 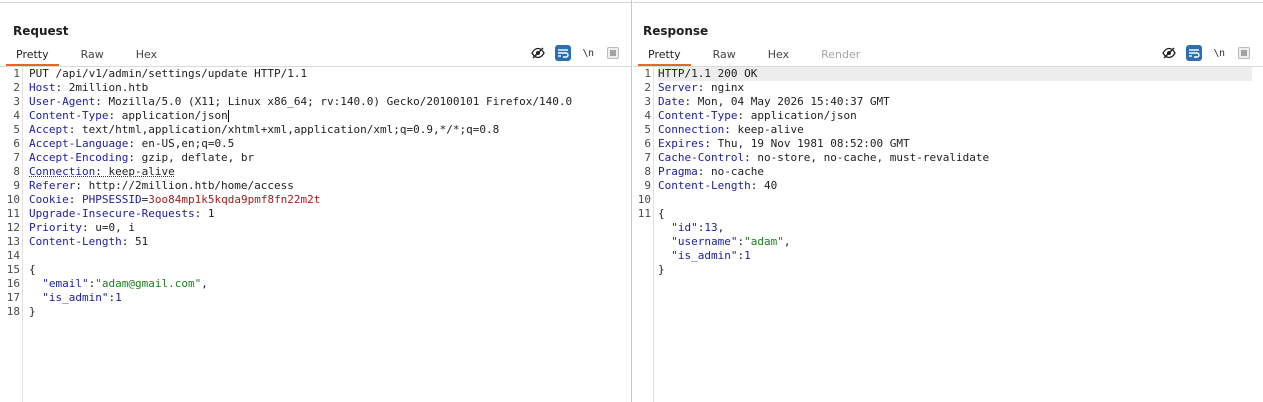 What do you see at coordinates (234, 199) in the screenshot?
I see `cookie-value: 3oo84mp1k5kqda9pmf8fn22m2t` at bounding box center [234, 199].